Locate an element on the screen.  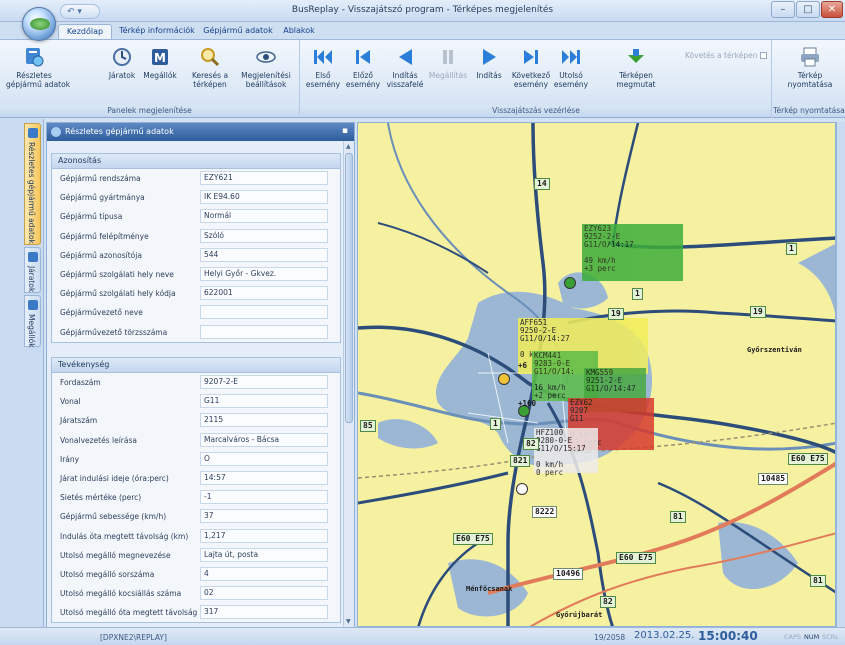
next-event-button: Következő esemény is located at coordinates (531, 67).